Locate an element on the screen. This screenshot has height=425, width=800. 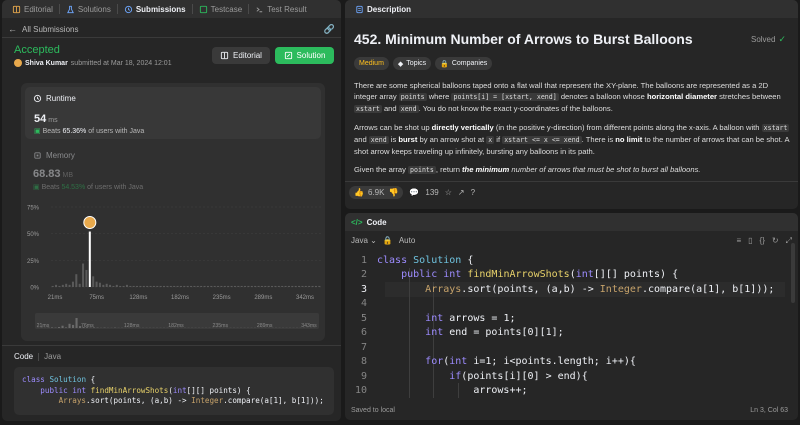
companies-pill: 🔒 Companies is located at coordinates (464, 63).